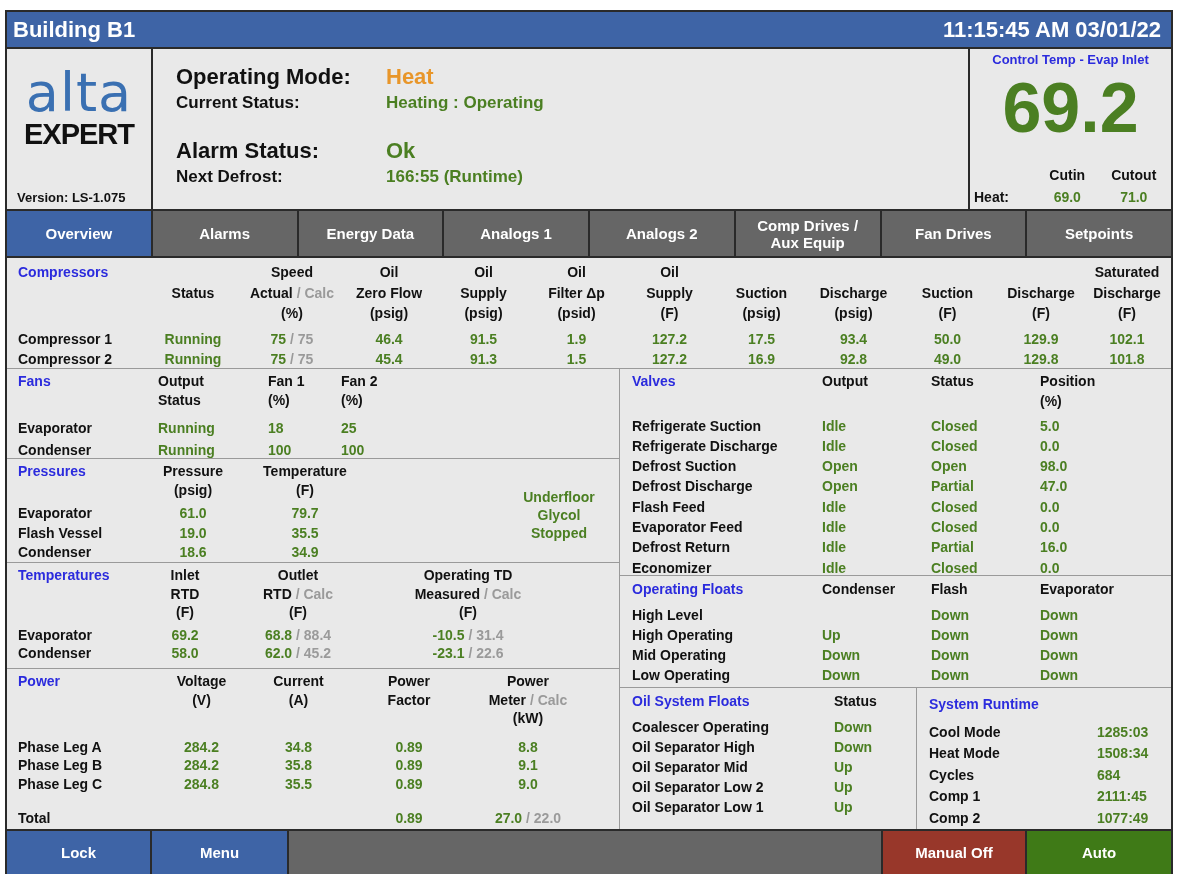  What do you see at coordinates (984, 704) in the screenshot?
I see `section-title: System Runtime` at bounding box center [984, 704].